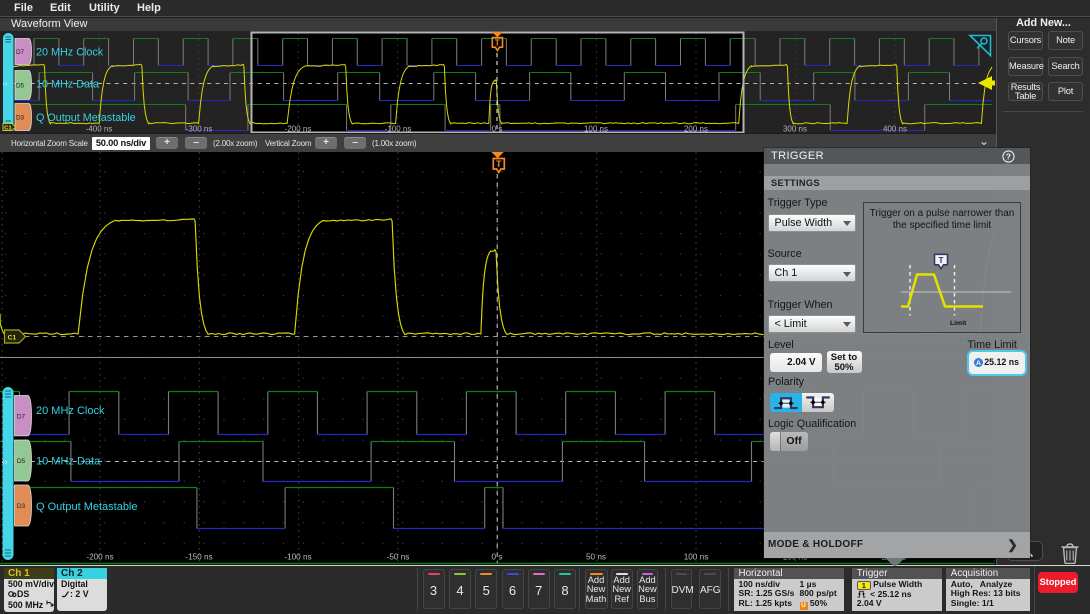 The height and width of the screenshot is (614, 1090). What do you see at coordinates (199, 129) in the screenshot?
I see `svg-text: -300 ns` at bounding box center [199, 129].